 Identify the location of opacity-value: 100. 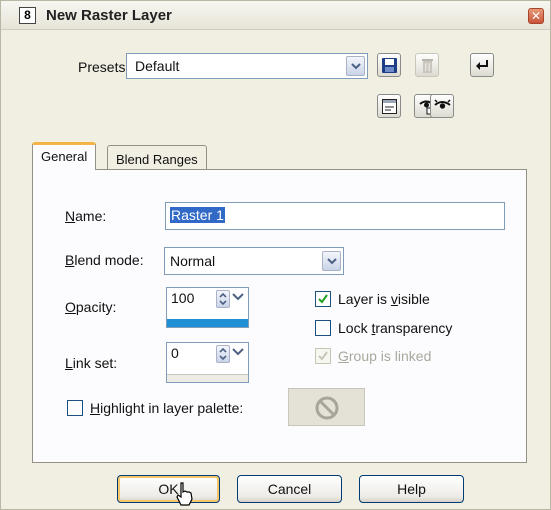
(183, 298).